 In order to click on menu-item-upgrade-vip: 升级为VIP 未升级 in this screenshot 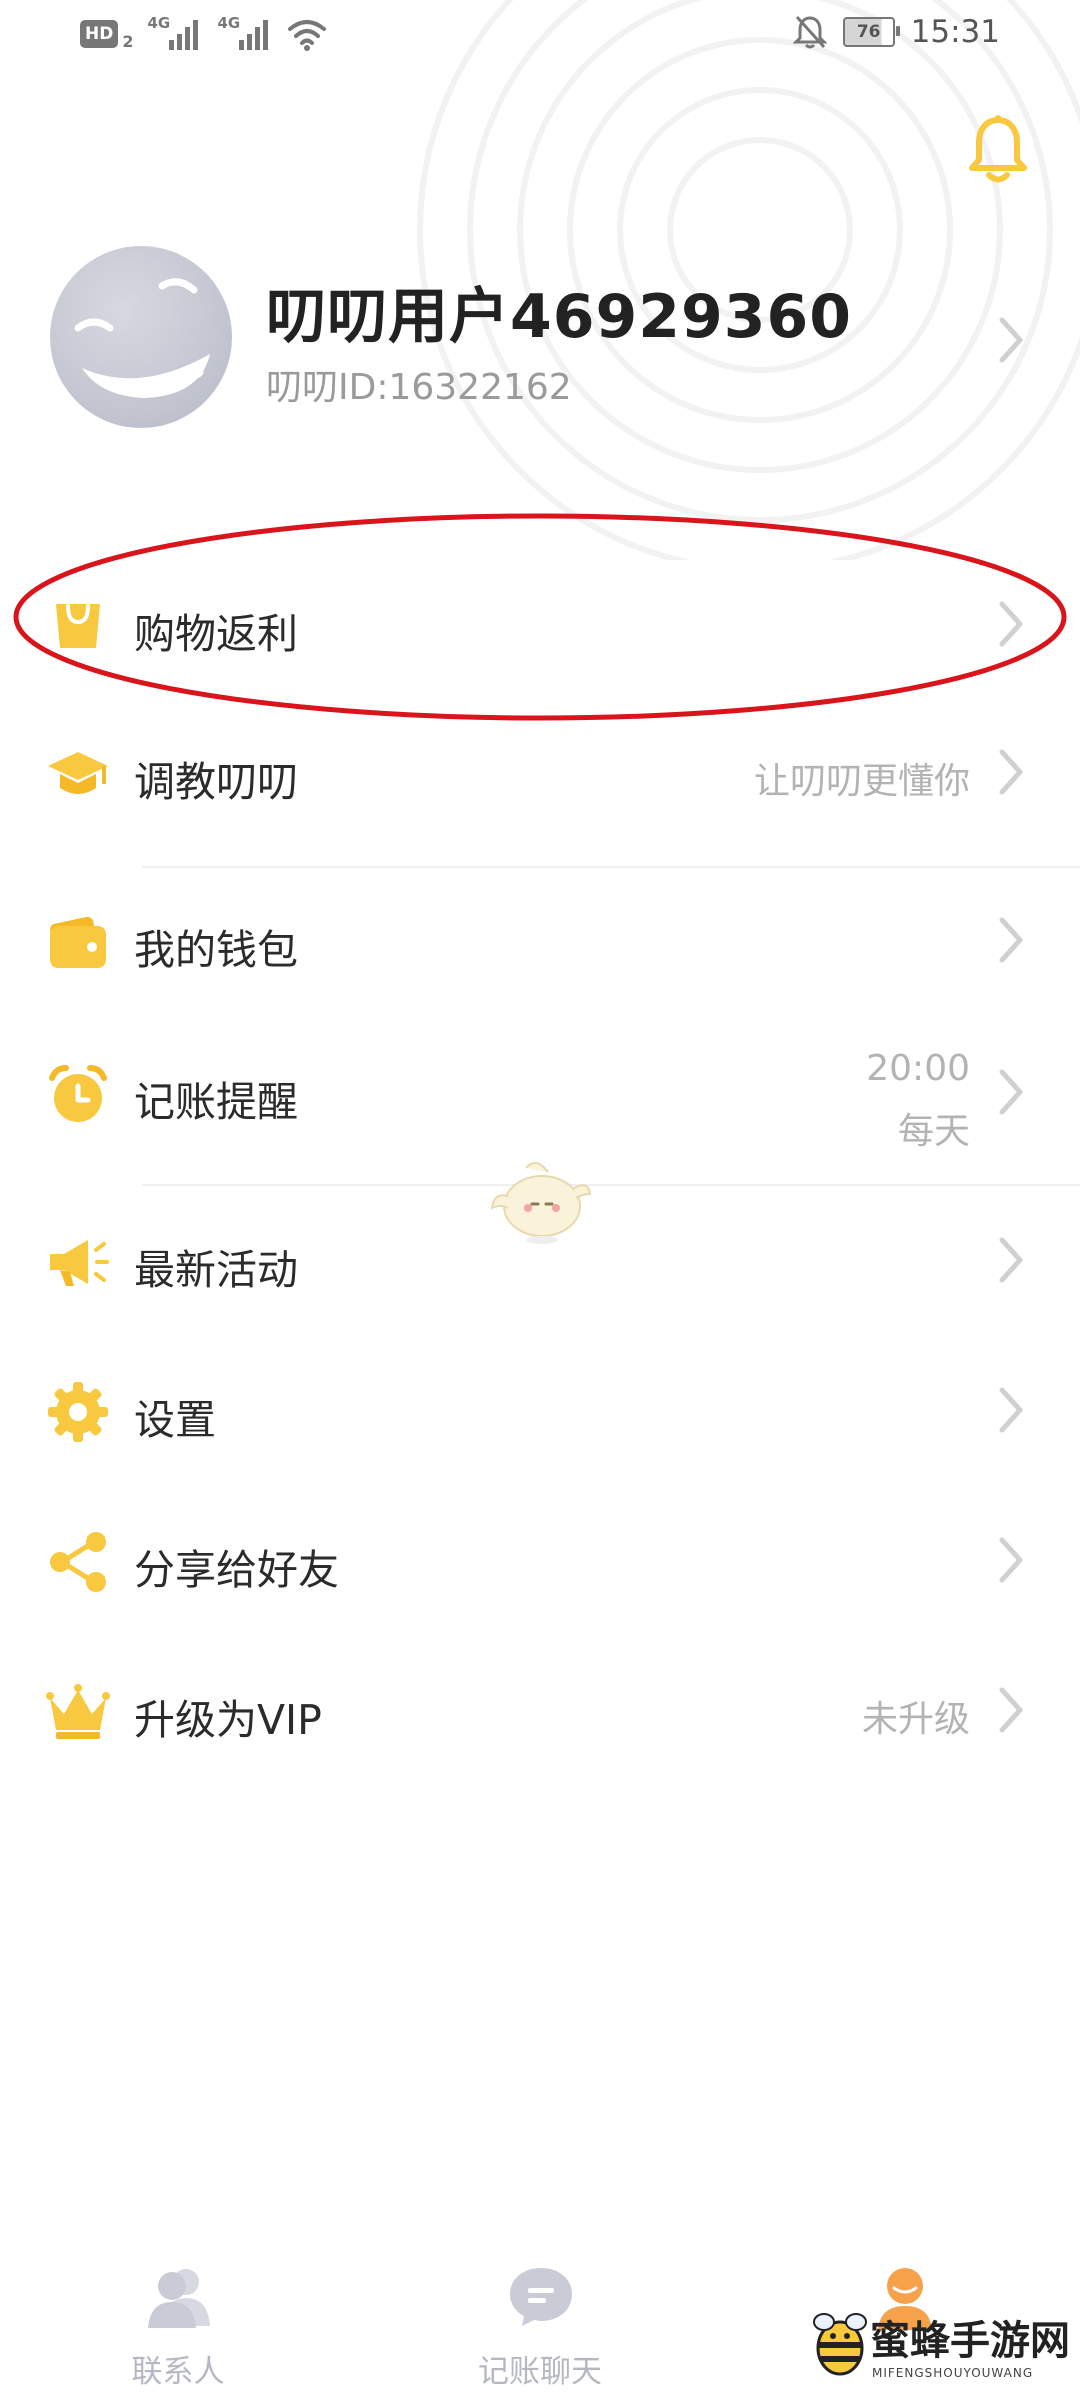, I will do `click(540, 1711)`.